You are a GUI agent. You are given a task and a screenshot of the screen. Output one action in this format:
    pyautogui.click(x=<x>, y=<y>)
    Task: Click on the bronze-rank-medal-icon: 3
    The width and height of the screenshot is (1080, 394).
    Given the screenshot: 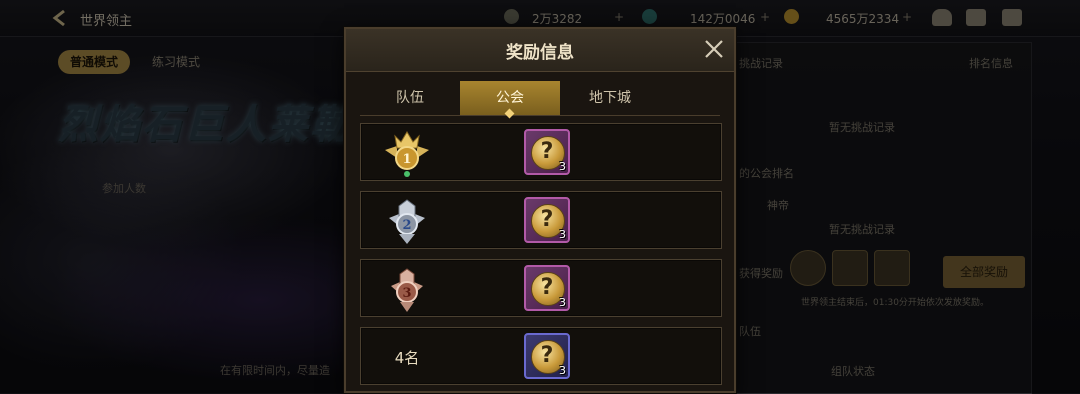 What is the action you would take?
    pyautogui.click(x=407, y=290)
    